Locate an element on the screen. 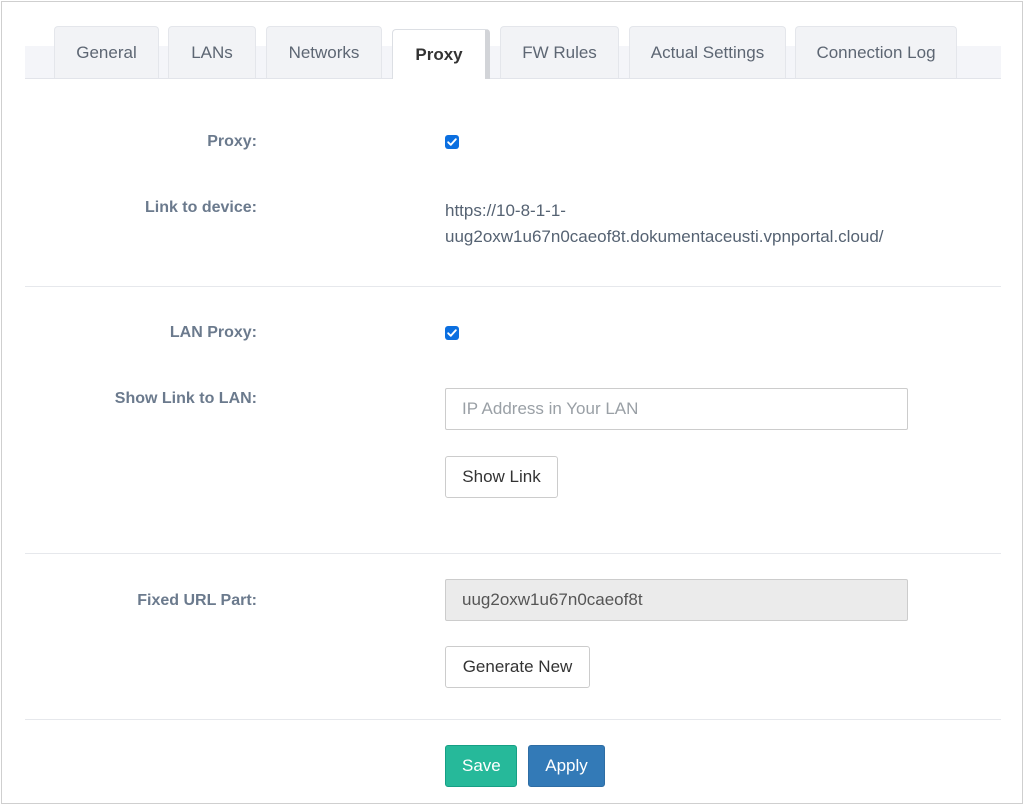 This screenshot has width=1024, height=806. lan-ip-input is located at coordinates (676, 409).